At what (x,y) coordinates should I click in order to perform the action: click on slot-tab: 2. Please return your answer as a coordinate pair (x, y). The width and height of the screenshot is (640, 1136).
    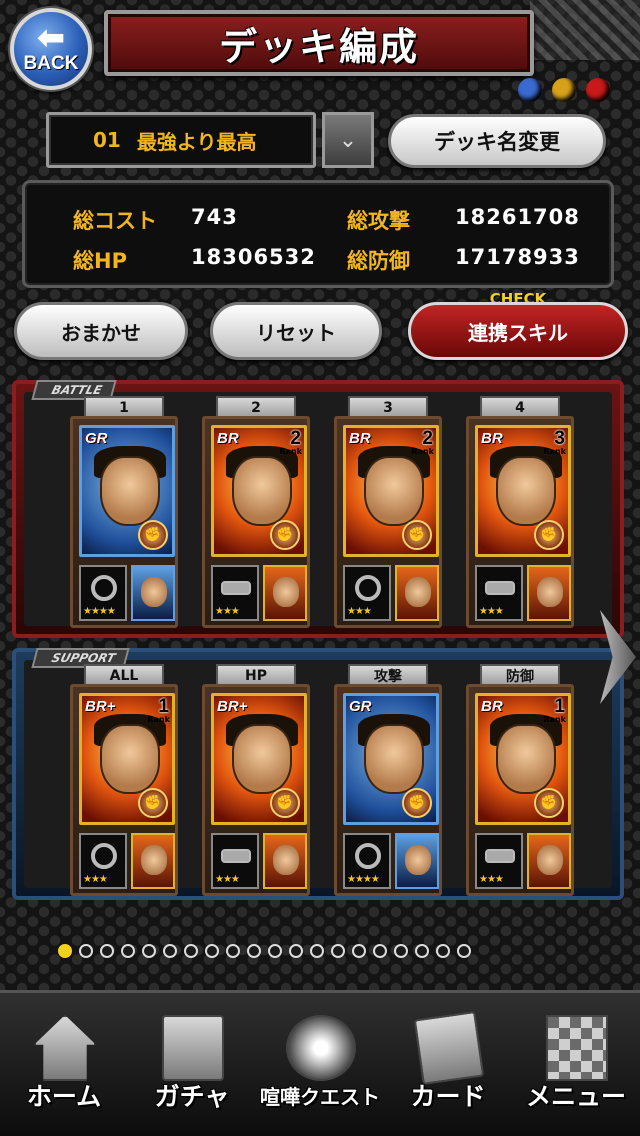
    Looking at the image, I should click on (256, 407).